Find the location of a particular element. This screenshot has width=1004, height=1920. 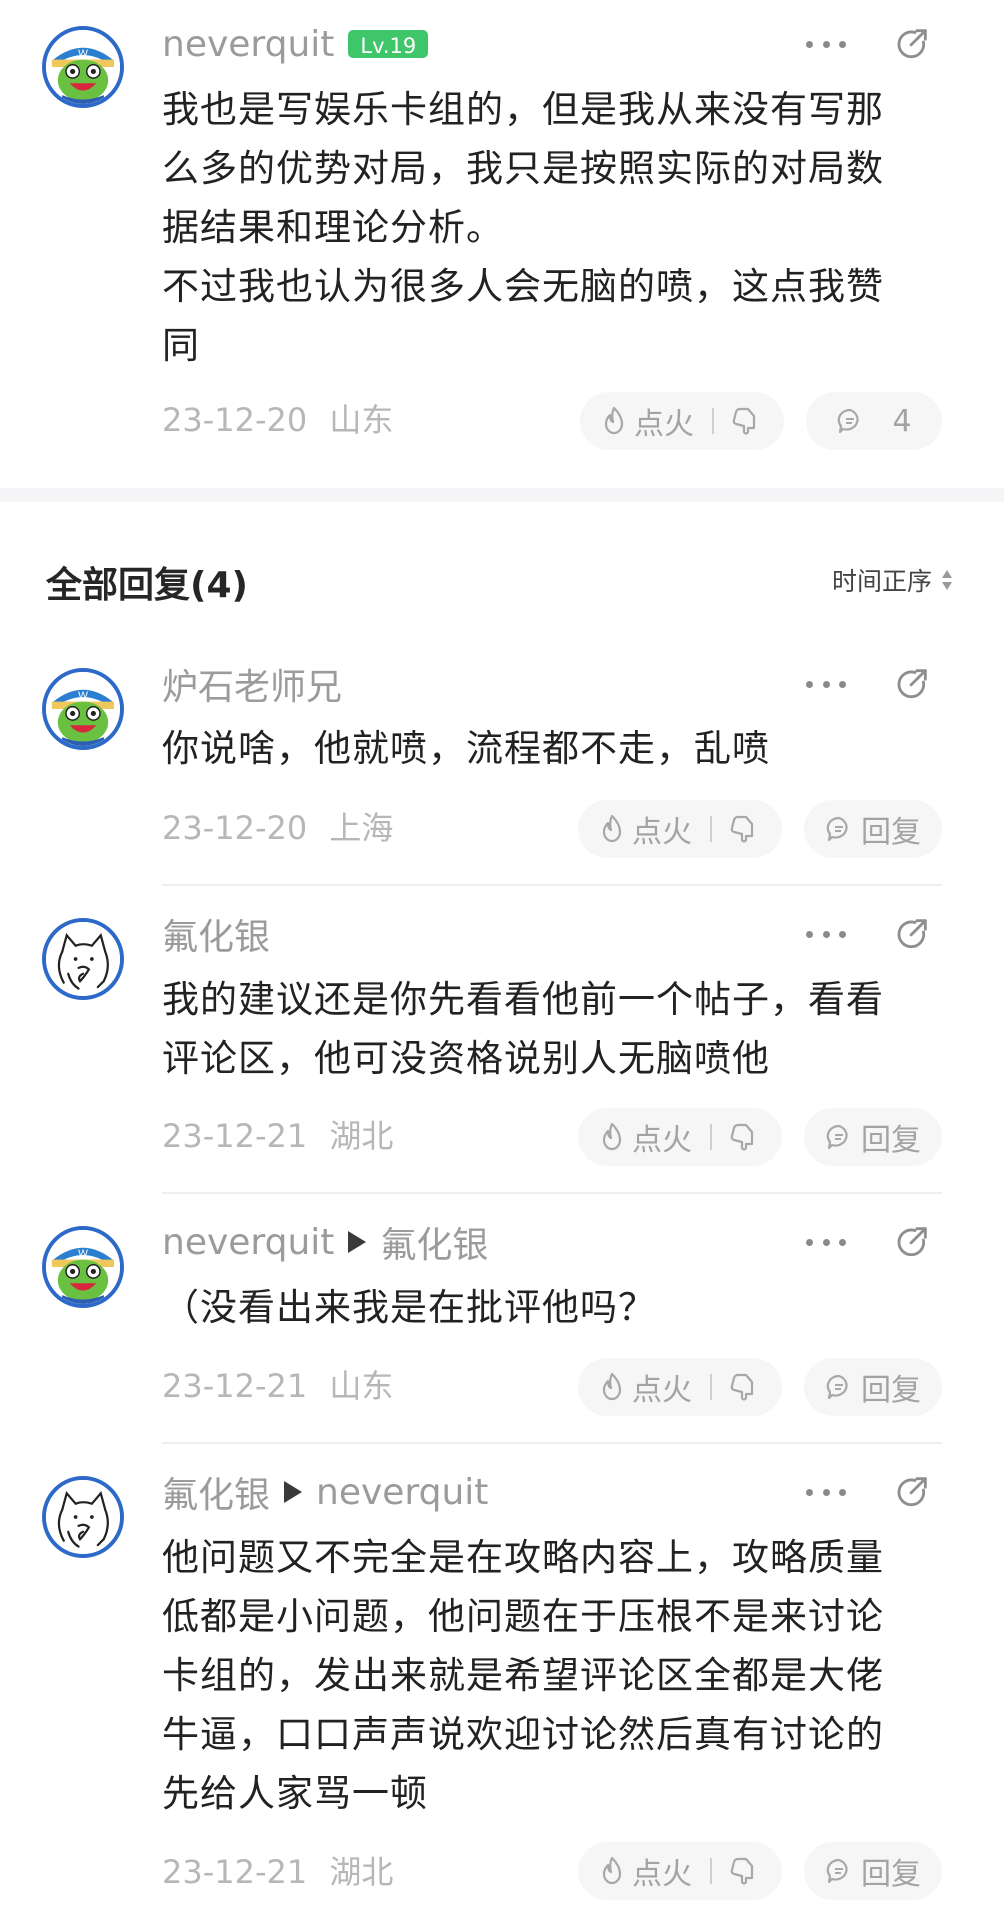

reply-count-button: 4 is located at coordinates (874, 421).